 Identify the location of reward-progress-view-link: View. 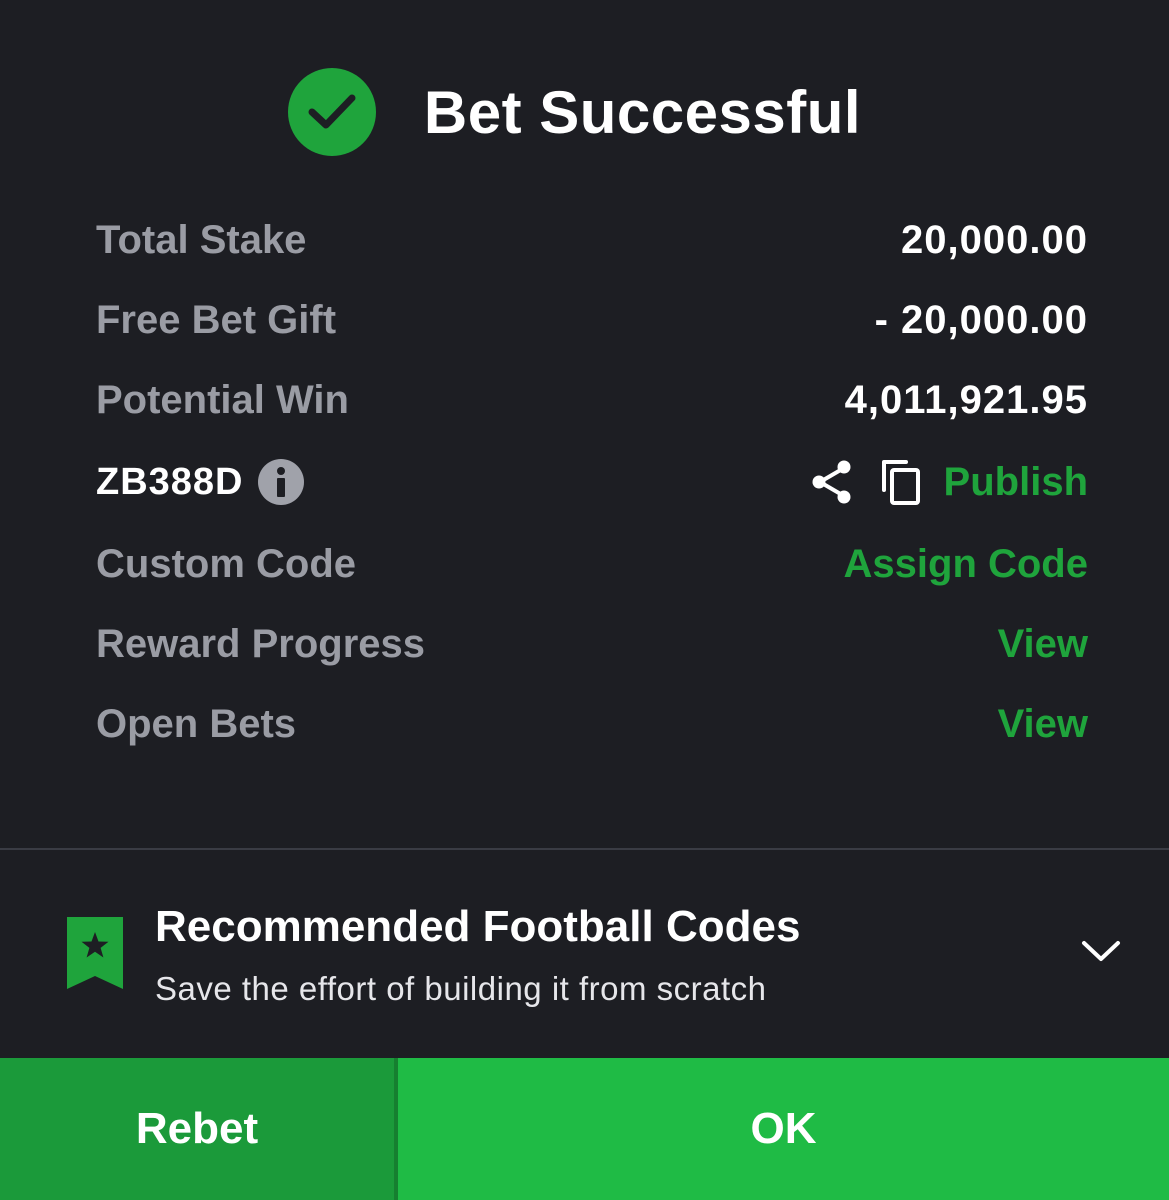
(1043, 644).